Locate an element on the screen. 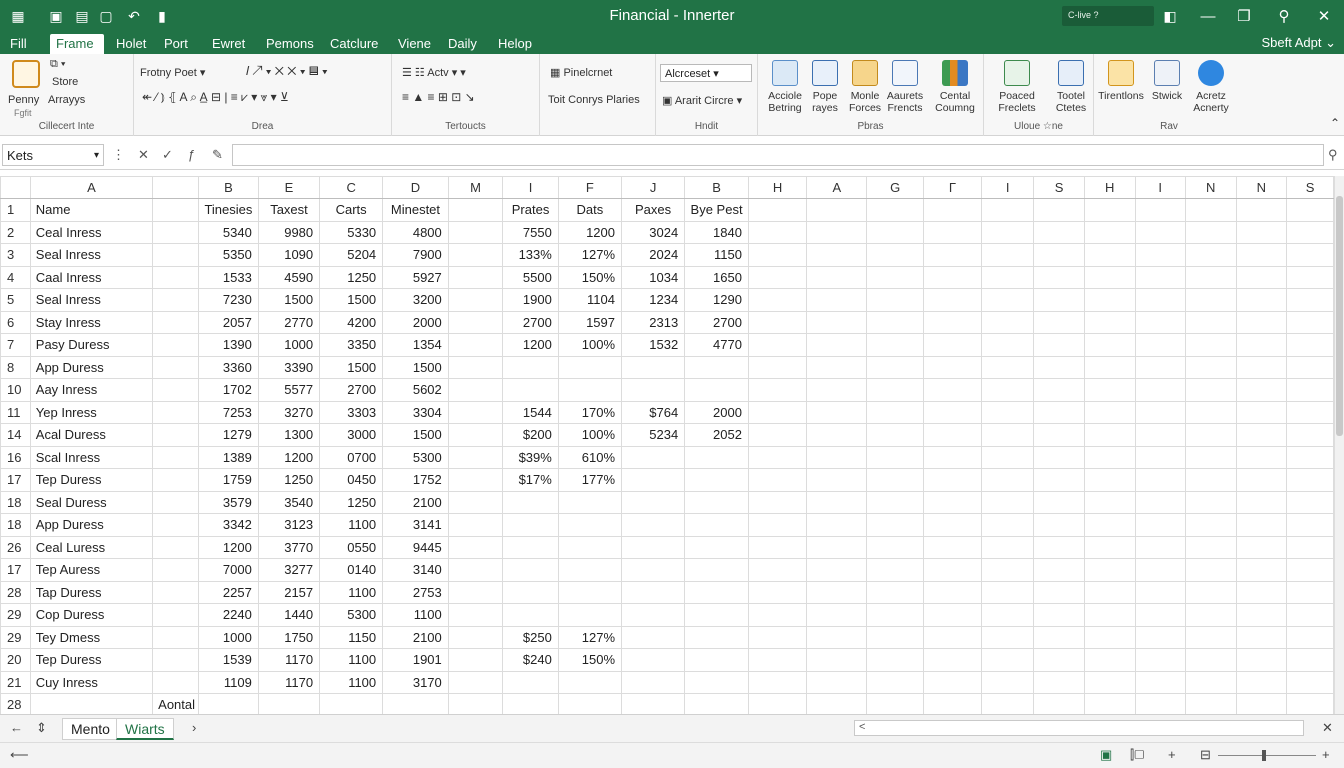 This screenshot has height=768, width=1344. cell: Tap Duress is located at coordinates (91, 592).